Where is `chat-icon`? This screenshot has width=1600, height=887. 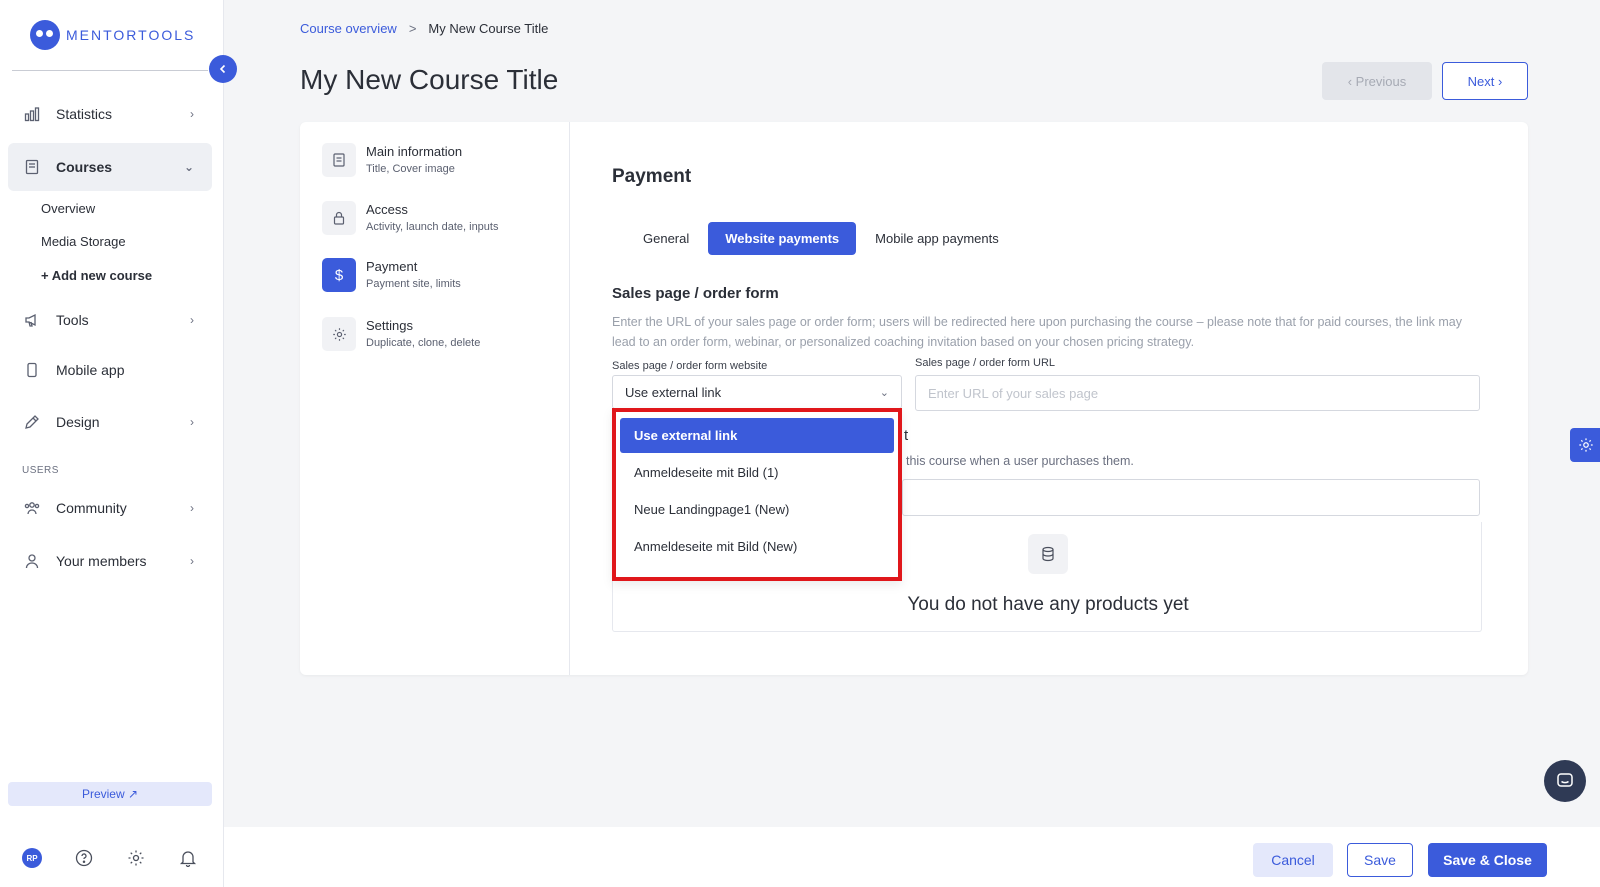 chat-icon is located at coordinates (1565, 780).